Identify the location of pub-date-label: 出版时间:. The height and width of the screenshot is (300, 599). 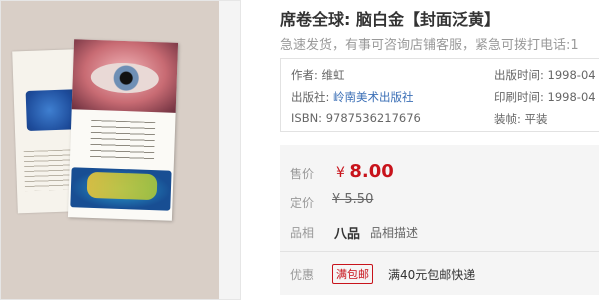
(519, 75).